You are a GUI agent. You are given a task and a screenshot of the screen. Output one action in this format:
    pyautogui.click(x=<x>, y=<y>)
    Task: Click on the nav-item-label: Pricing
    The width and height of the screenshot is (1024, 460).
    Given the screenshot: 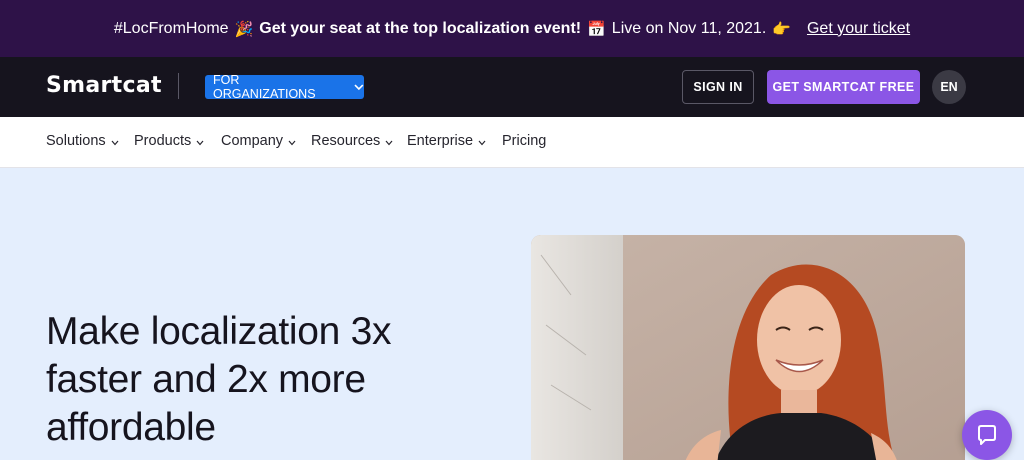 What is the action you would take?
    pyautogui.click(x=524, y=141)
    